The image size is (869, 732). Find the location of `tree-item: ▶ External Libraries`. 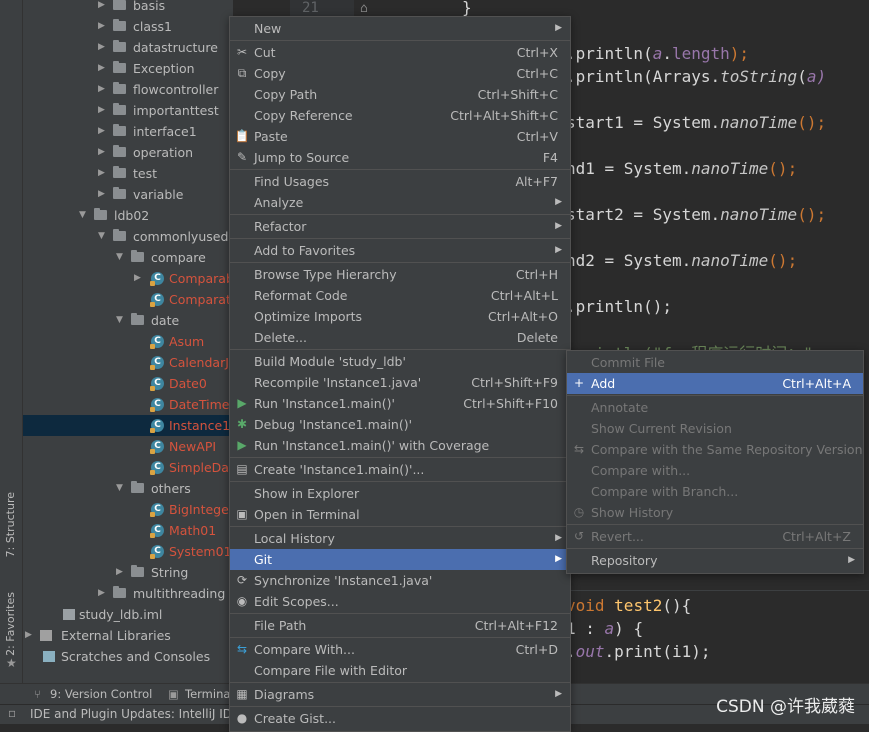

tree-item: ▶ External Libraries is located at coordinates (128, 635).